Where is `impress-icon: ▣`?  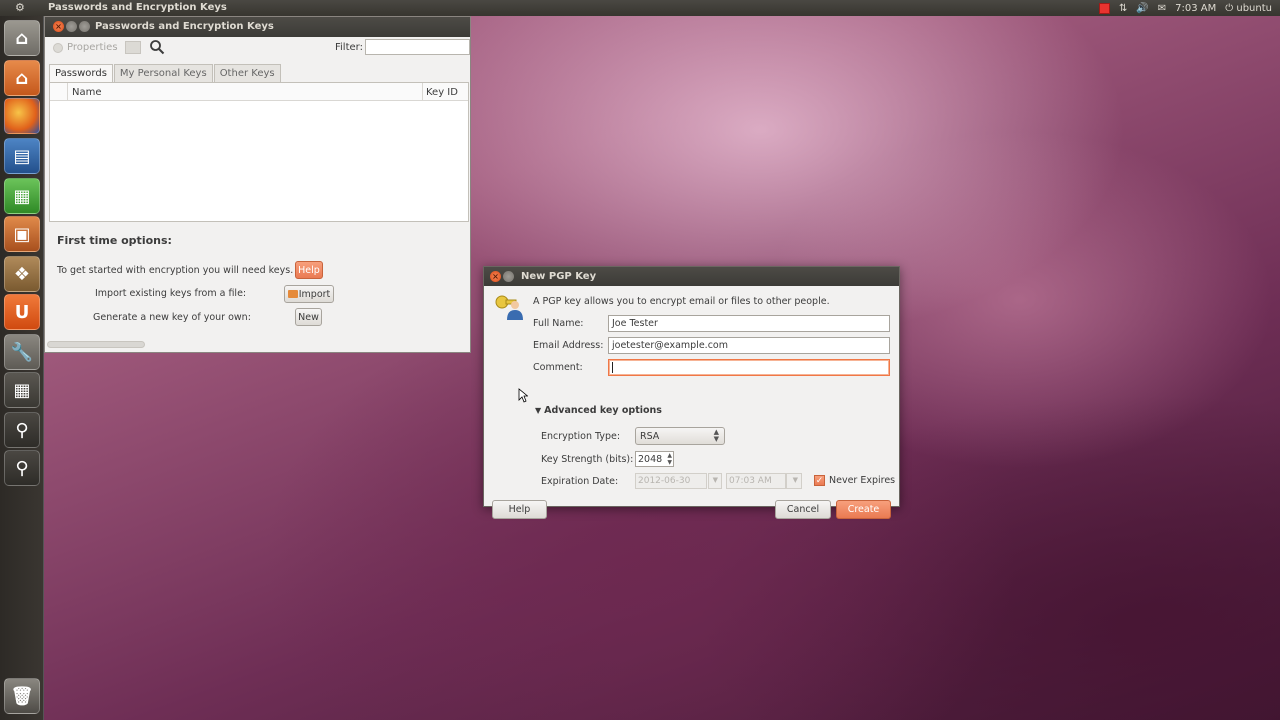 impress-icon: ▣ is located at coordinates (22, 234).